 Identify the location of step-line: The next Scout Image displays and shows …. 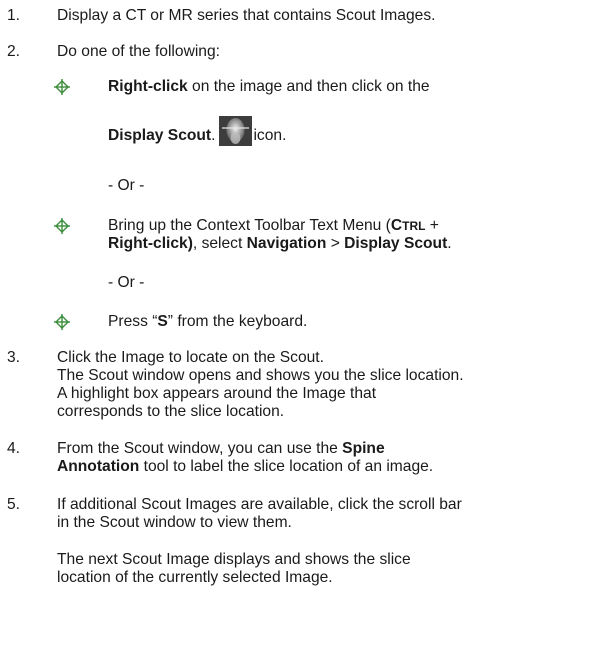
(234, 559).